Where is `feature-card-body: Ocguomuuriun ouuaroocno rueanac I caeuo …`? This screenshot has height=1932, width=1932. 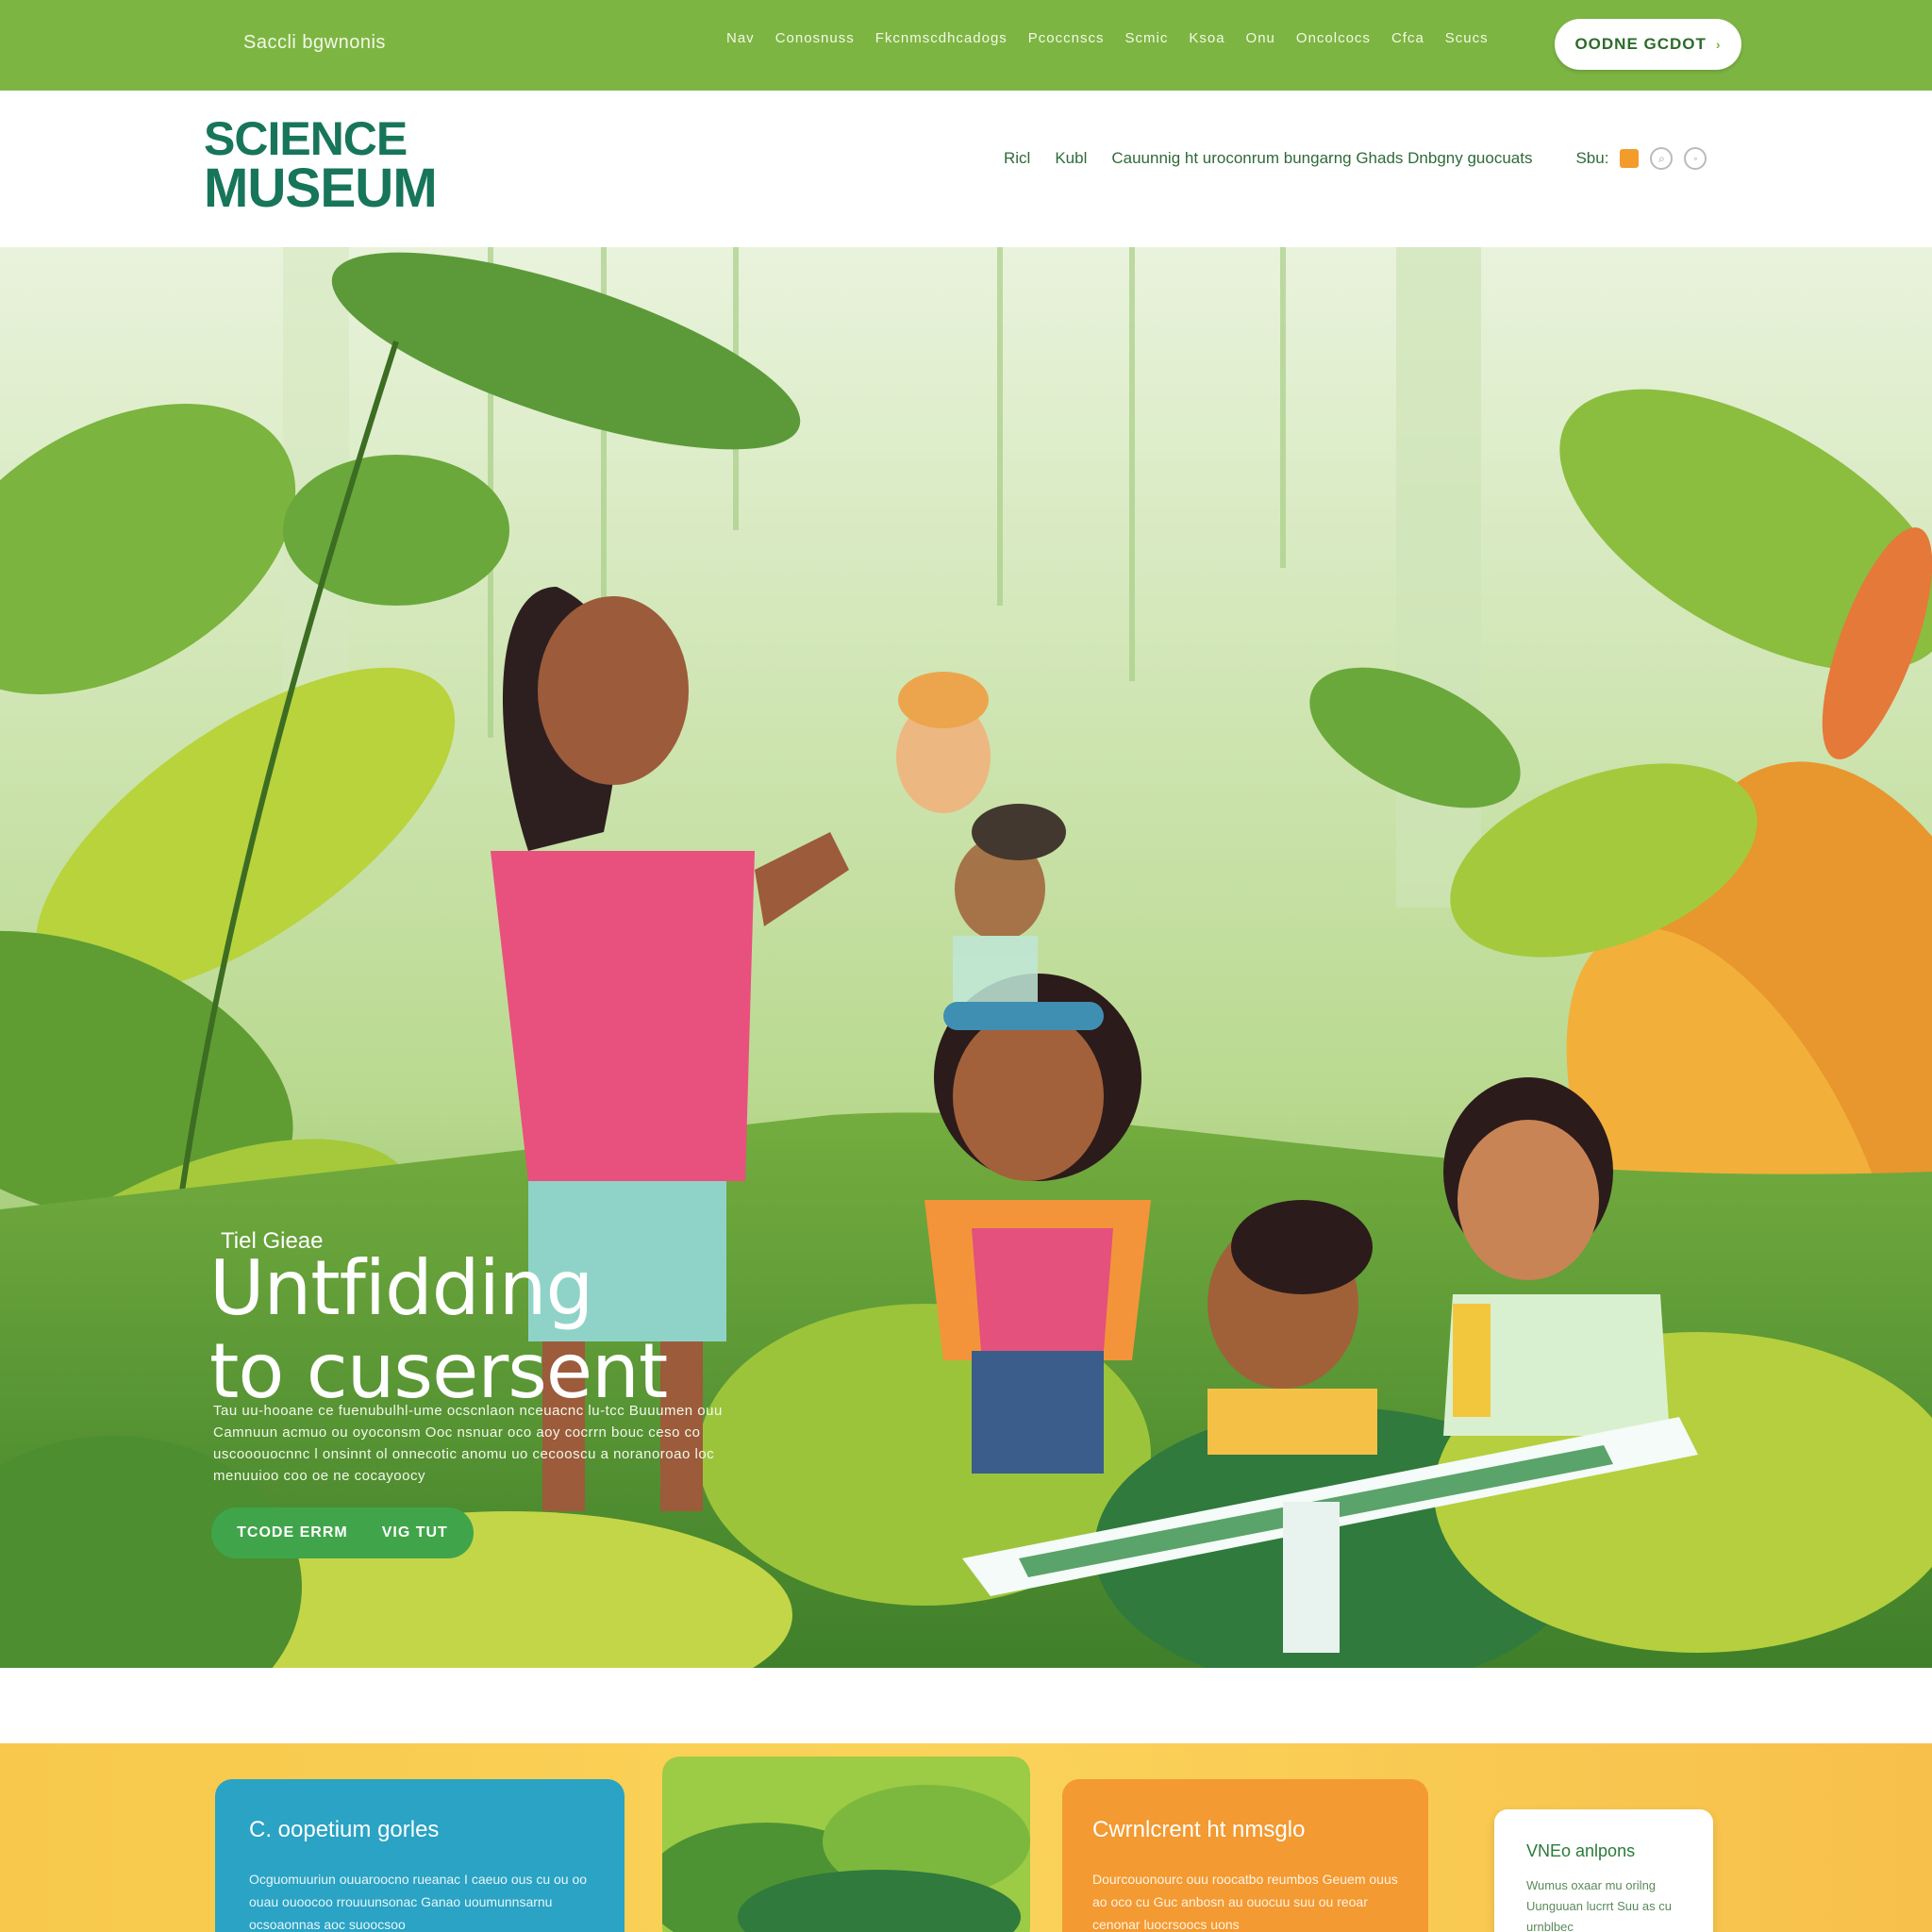
feature-card-body: Ocguomuuriun ouuaroocno rueanac I caeuo … is located at coordinates (418, 1902).